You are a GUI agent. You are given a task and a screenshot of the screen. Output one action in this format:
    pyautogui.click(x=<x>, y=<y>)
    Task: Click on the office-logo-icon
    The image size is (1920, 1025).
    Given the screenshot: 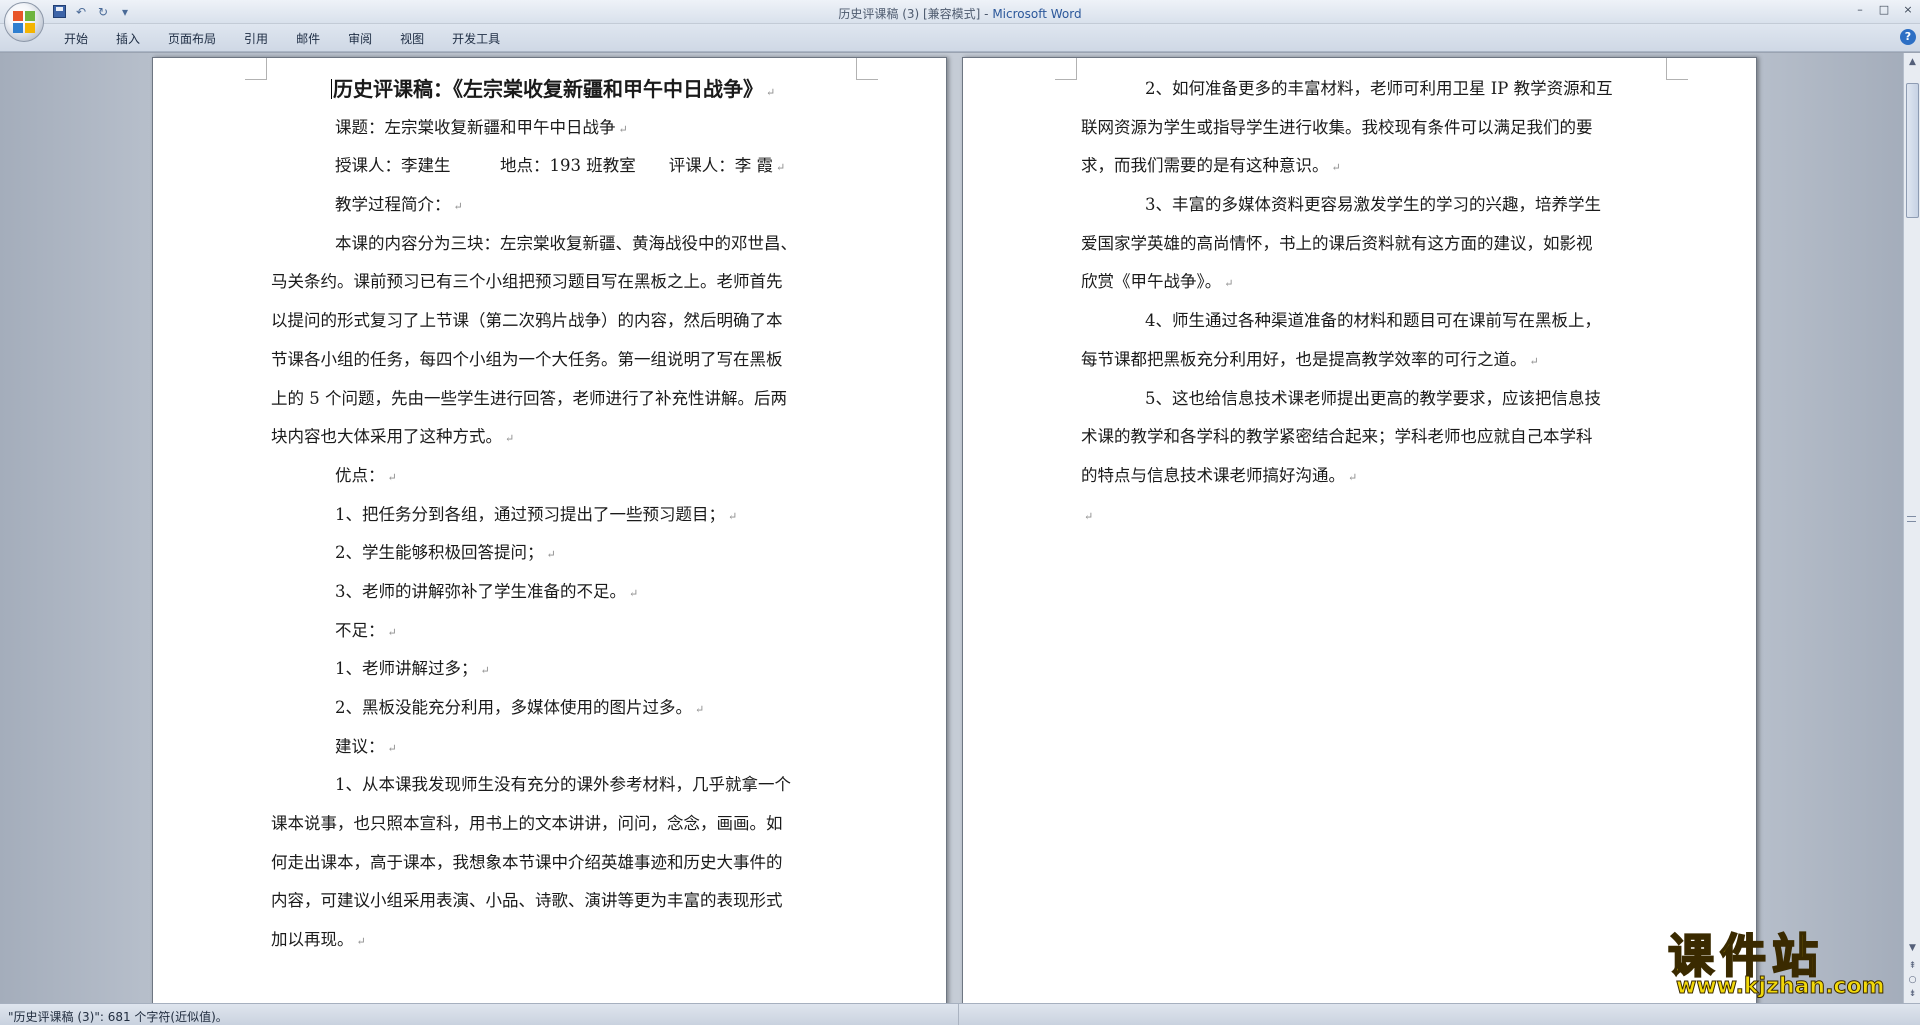 What is the action you would take?
    pyautogui.click(x=24, y=22)
    